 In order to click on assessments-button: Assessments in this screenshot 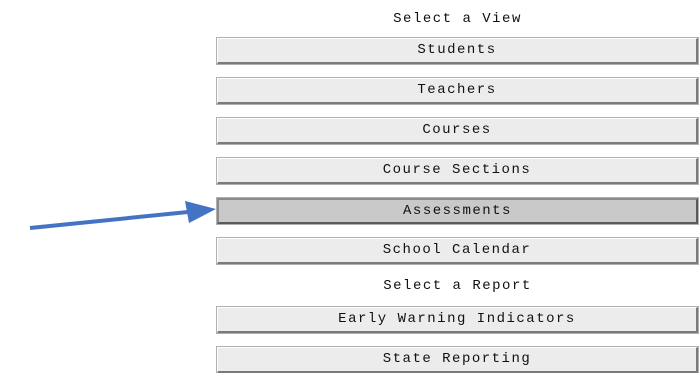, I will do `click(457, 211)`.